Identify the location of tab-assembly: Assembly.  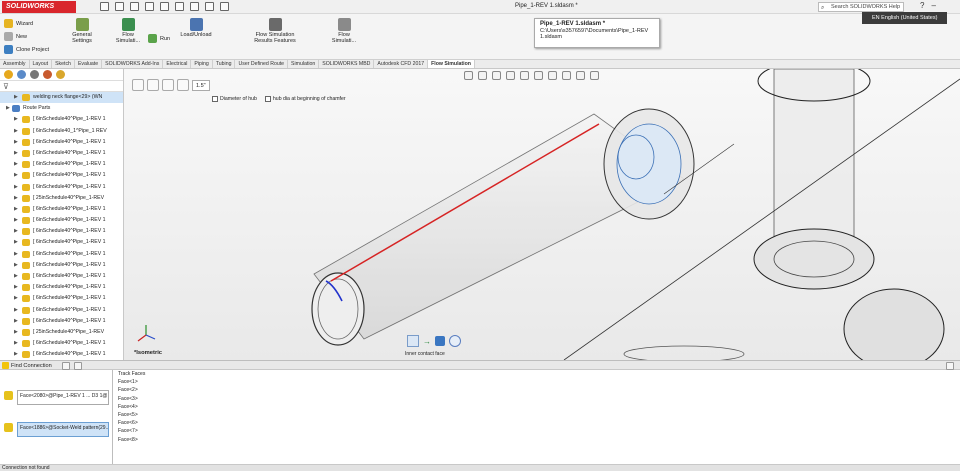
(15, 64).